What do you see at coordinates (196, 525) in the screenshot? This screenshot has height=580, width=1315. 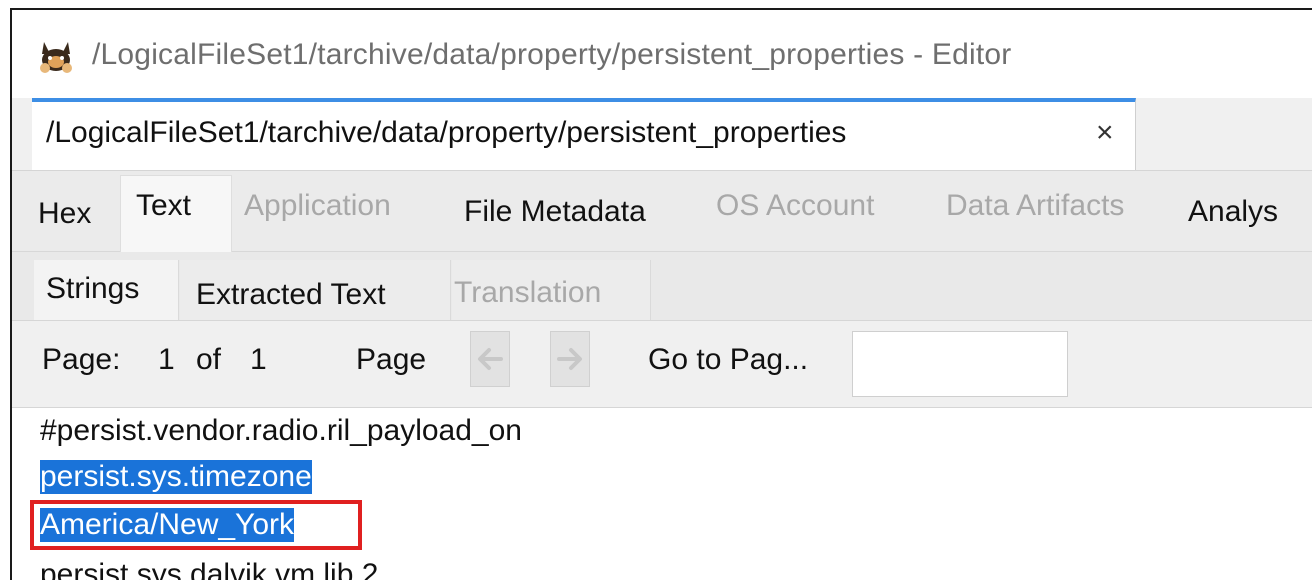 I see `annotation-red-box` at bounding box center [196, 525].